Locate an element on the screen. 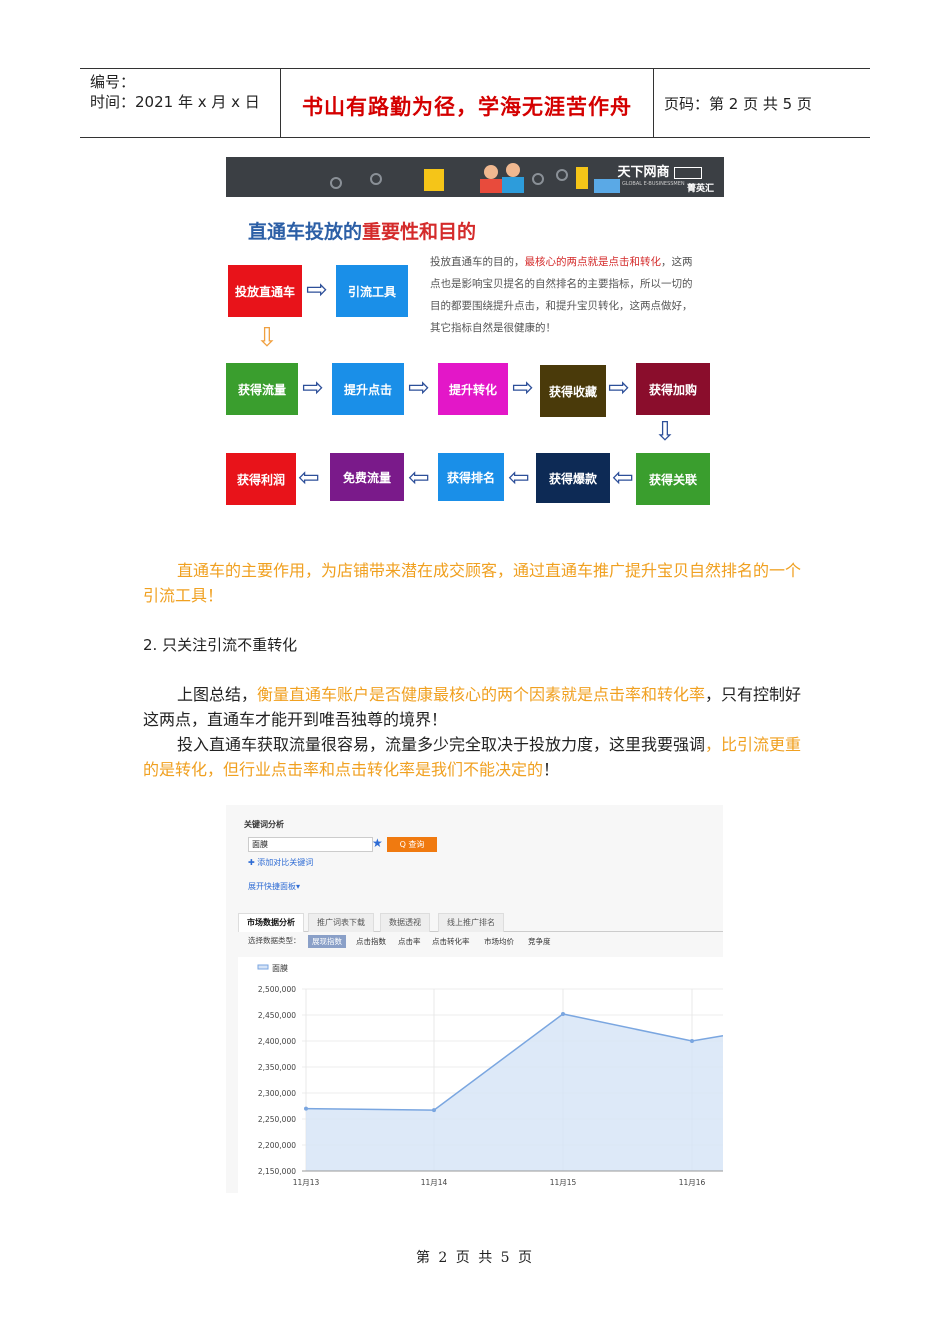 This screenshot has width=950, height=1344. person-body-icon is located at coordinates (513, 185).